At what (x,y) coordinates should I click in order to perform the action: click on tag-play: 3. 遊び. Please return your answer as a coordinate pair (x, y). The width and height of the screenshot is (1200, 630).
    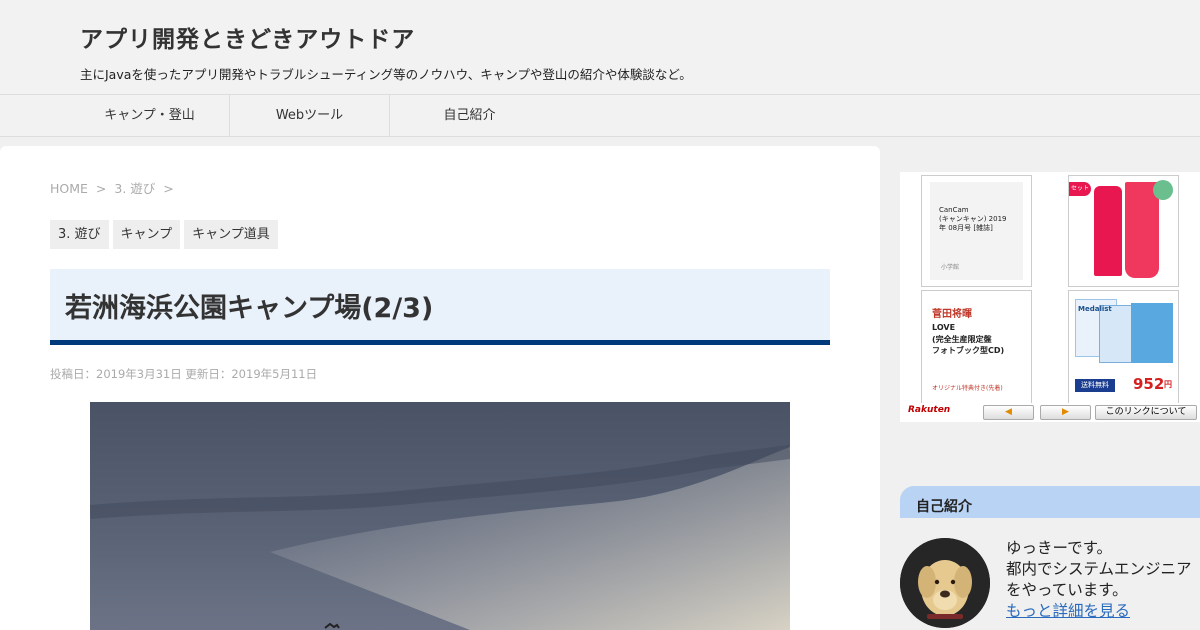
    Looking at the image, I should click on (79, 234).